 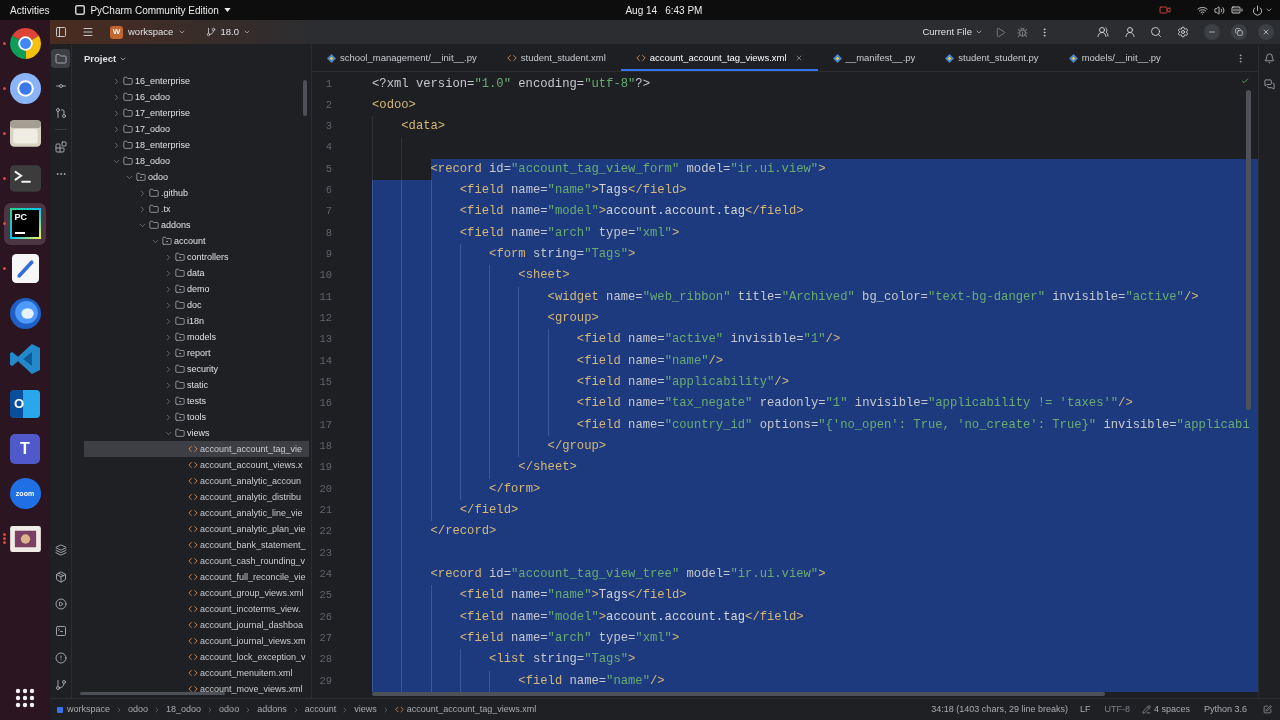 I want to click on file-name: account_cash_rounding_v, so click(x=253, y=561).